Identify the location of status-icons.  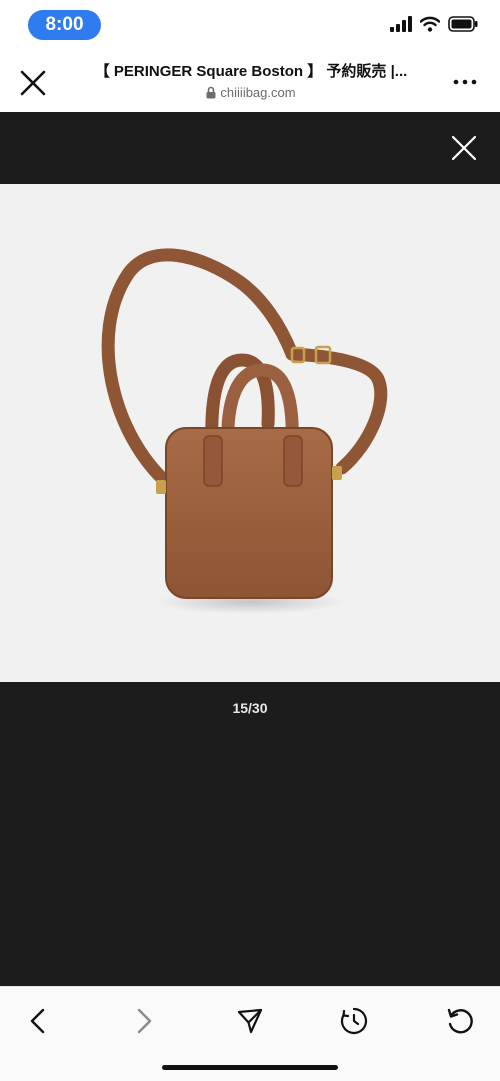
(434, 24).